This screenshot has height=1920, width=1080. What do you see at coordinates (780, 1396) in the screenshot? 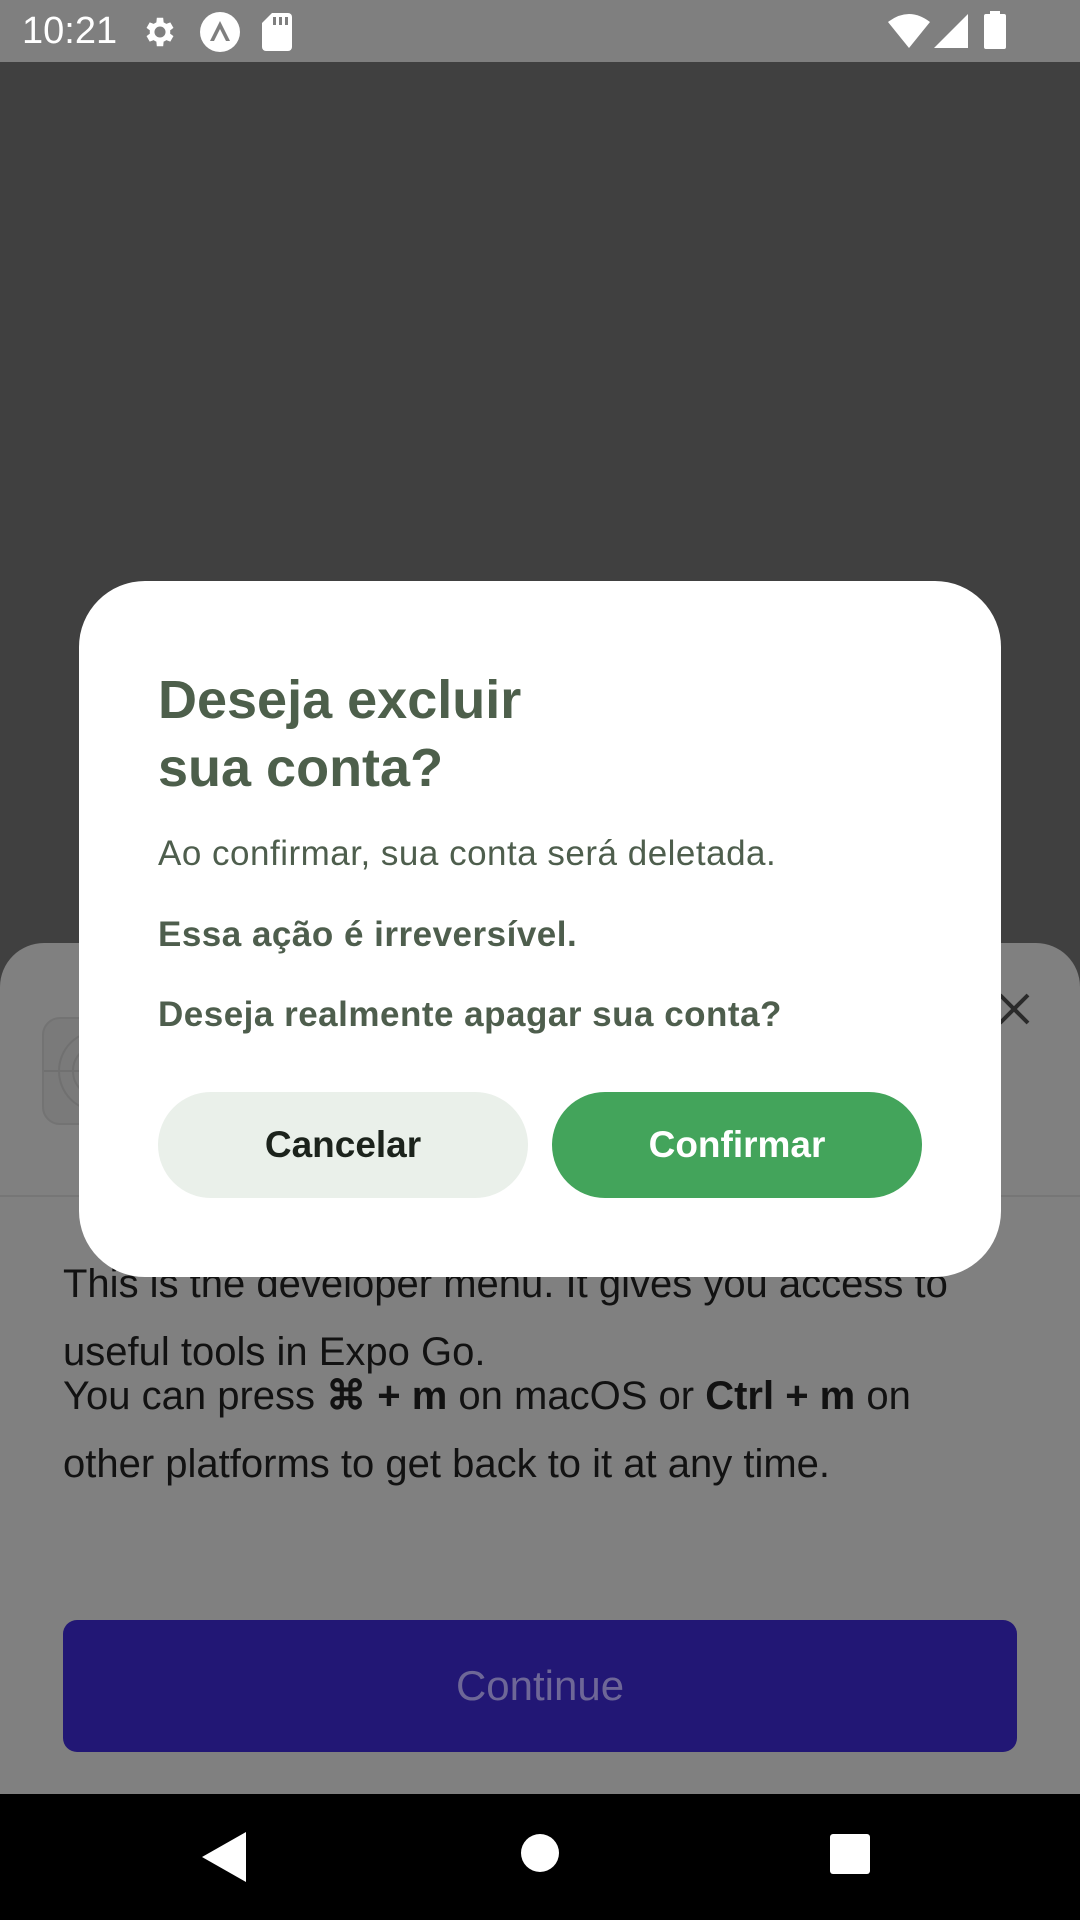
I see `shortcut-other-keys: Ctrl + m` at bounding box center [780, 1396].